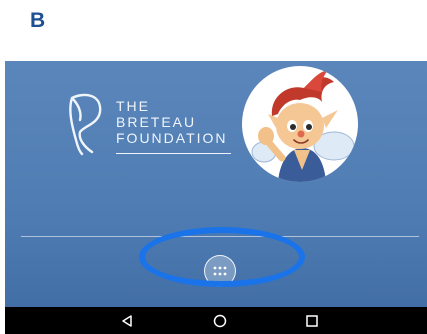 Image resolution: width=427 pixels, height=334 pixels. Describe the element at coordinates (85, 124) in the screenshot. I see `breteau-logo-icon` at that location.